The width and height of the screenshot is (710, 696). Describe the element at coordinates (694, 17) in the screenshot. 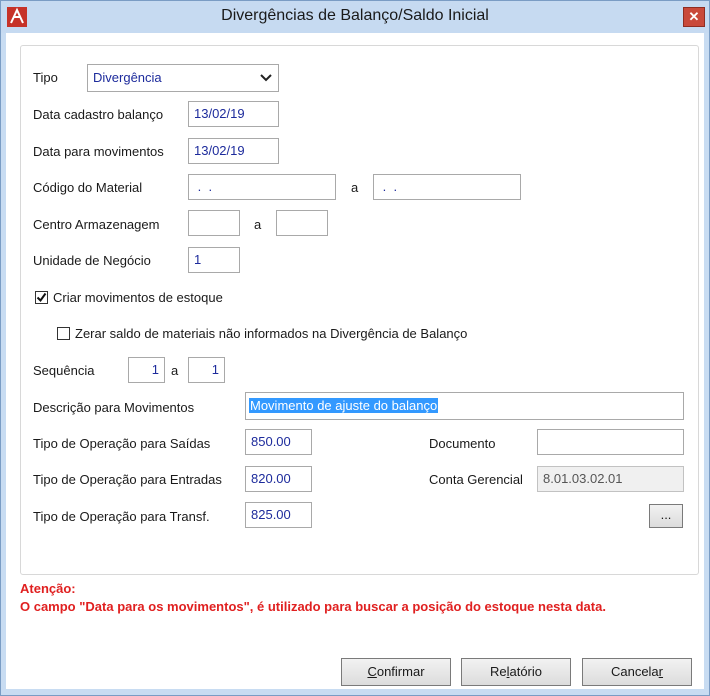

I see `close-button: ✕` at that location.